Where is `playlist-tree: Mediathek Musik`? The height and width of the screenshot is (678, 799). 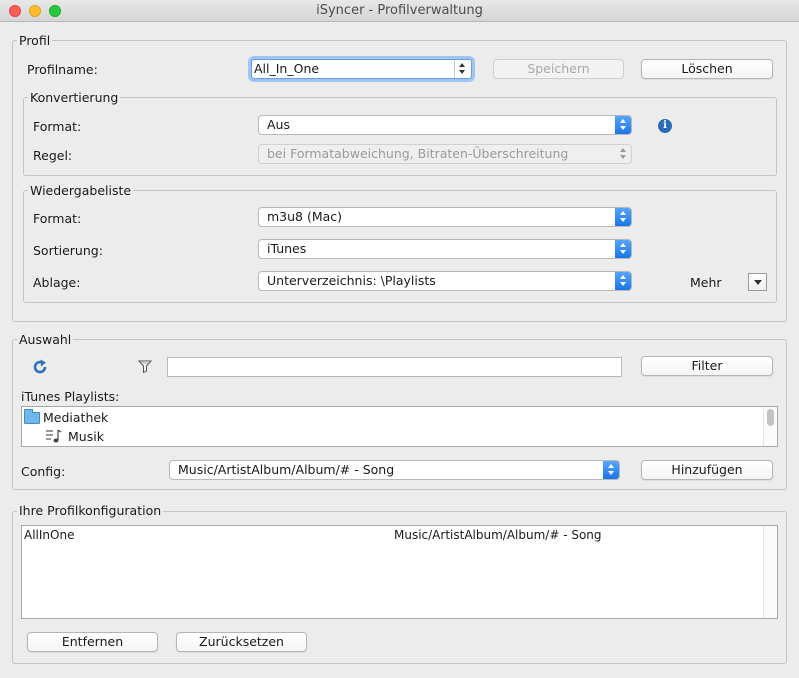
playlist-tree: Mediathek Musik is located at coordinates (399, 426).